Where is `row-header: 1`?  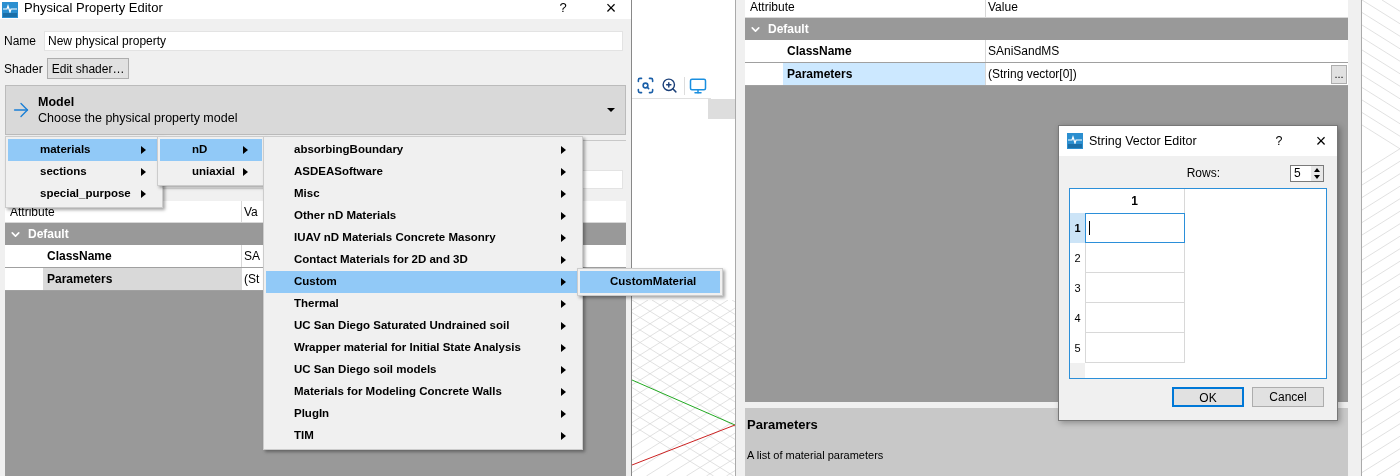
row-header: 1 is located at coordinates (1077, 228).